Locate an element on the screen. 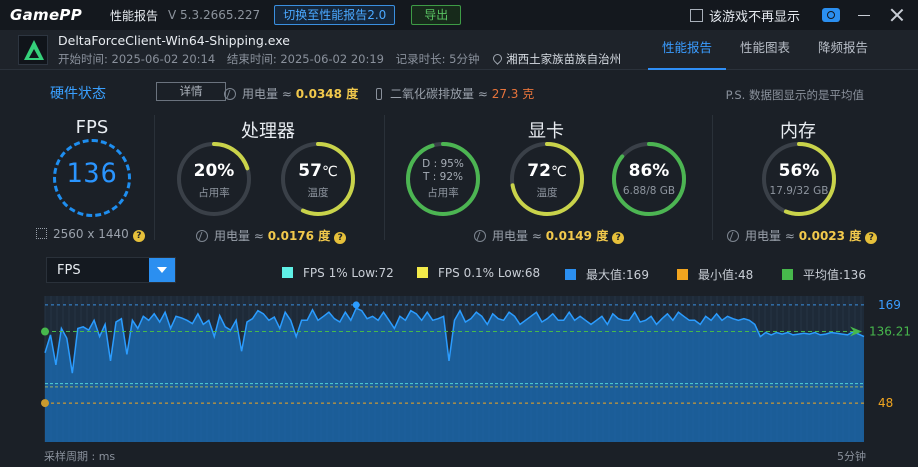 This screenshot has height=467, width=918. total-power-label: 用电量 ≈ is located at coordinates (267, 94).